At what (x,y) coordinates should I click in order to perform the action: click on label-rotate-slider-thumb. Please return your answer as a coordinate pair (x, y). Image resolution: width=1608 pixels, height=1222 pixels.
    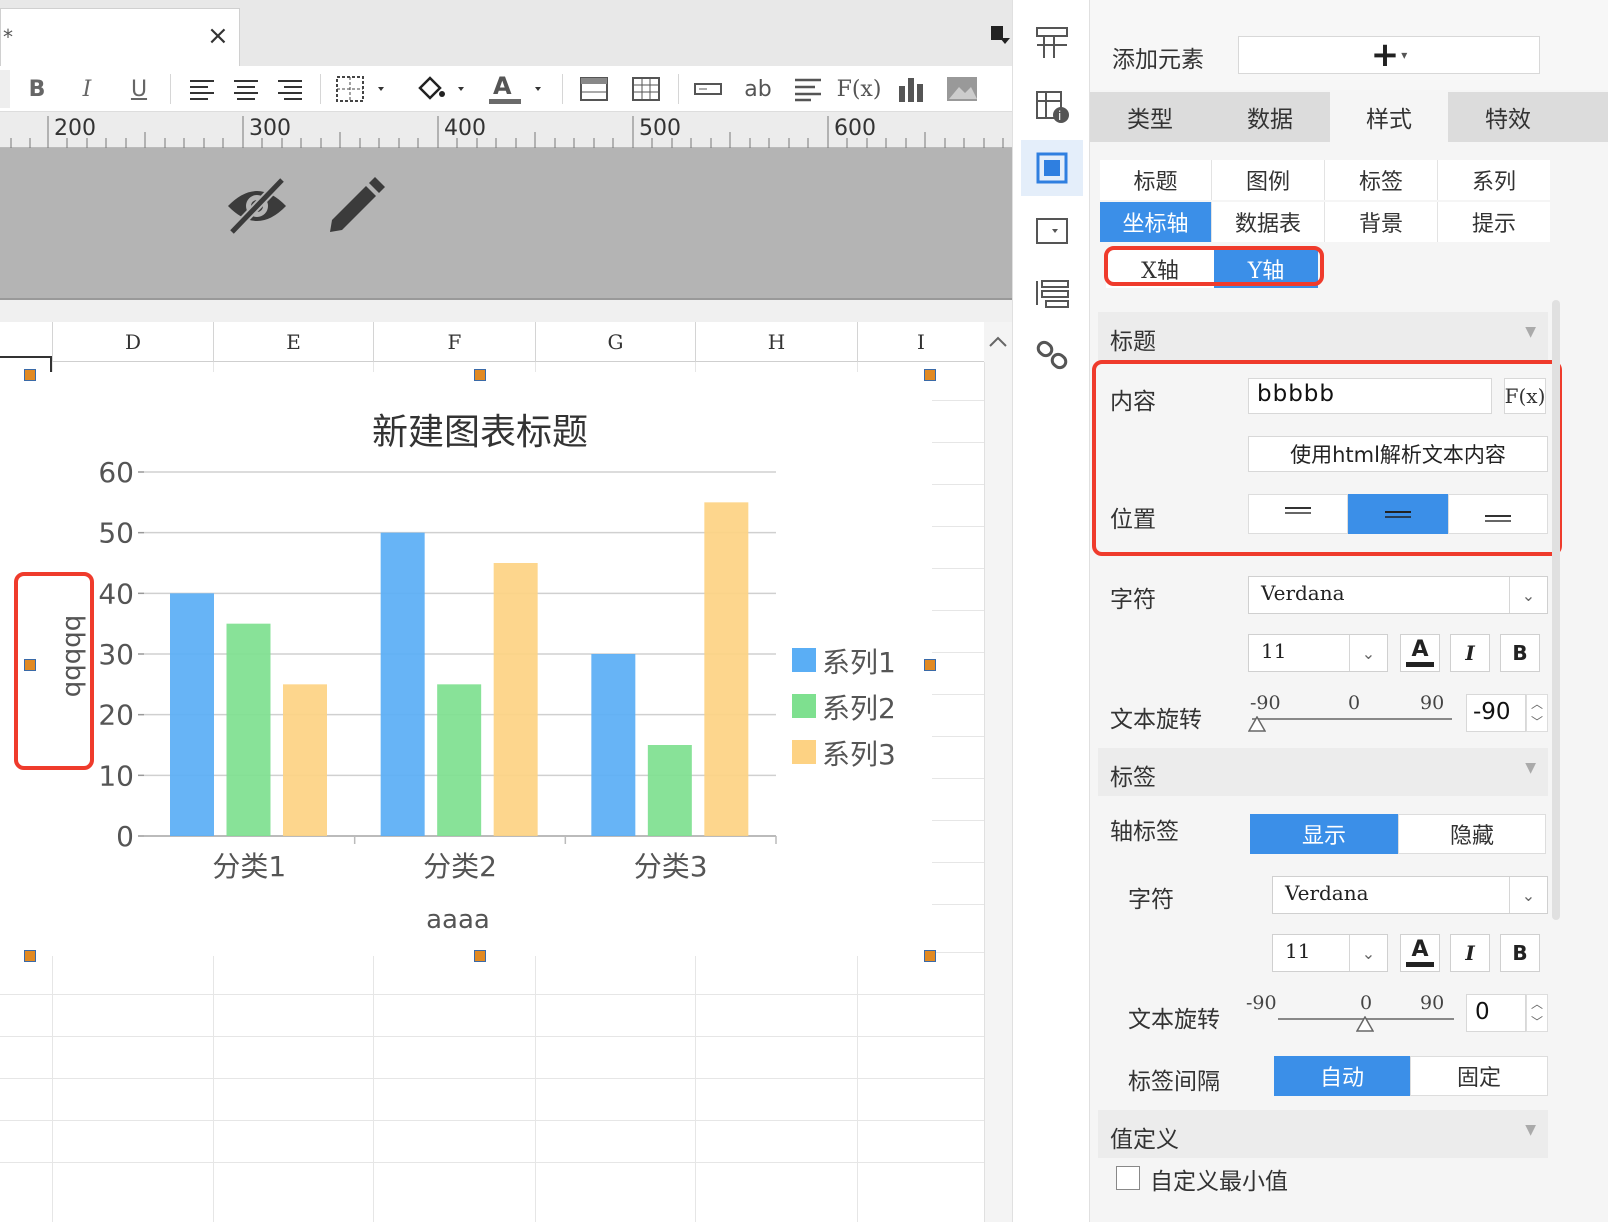
    Looking at the image, I should click on (1365, 1023).